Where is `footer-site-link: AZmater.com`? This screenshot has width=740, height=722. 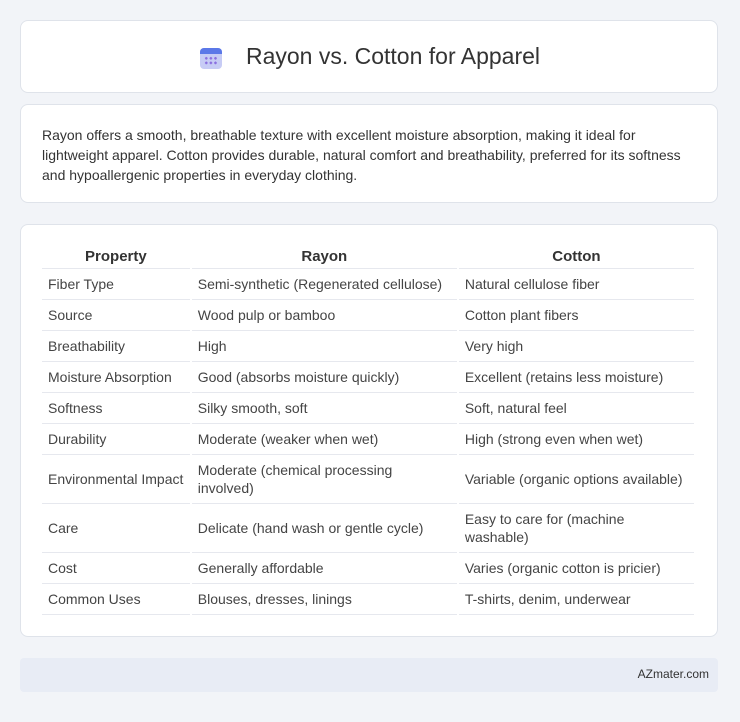
footer-site-link: AZmater.com is located at coordinates (673, 674).